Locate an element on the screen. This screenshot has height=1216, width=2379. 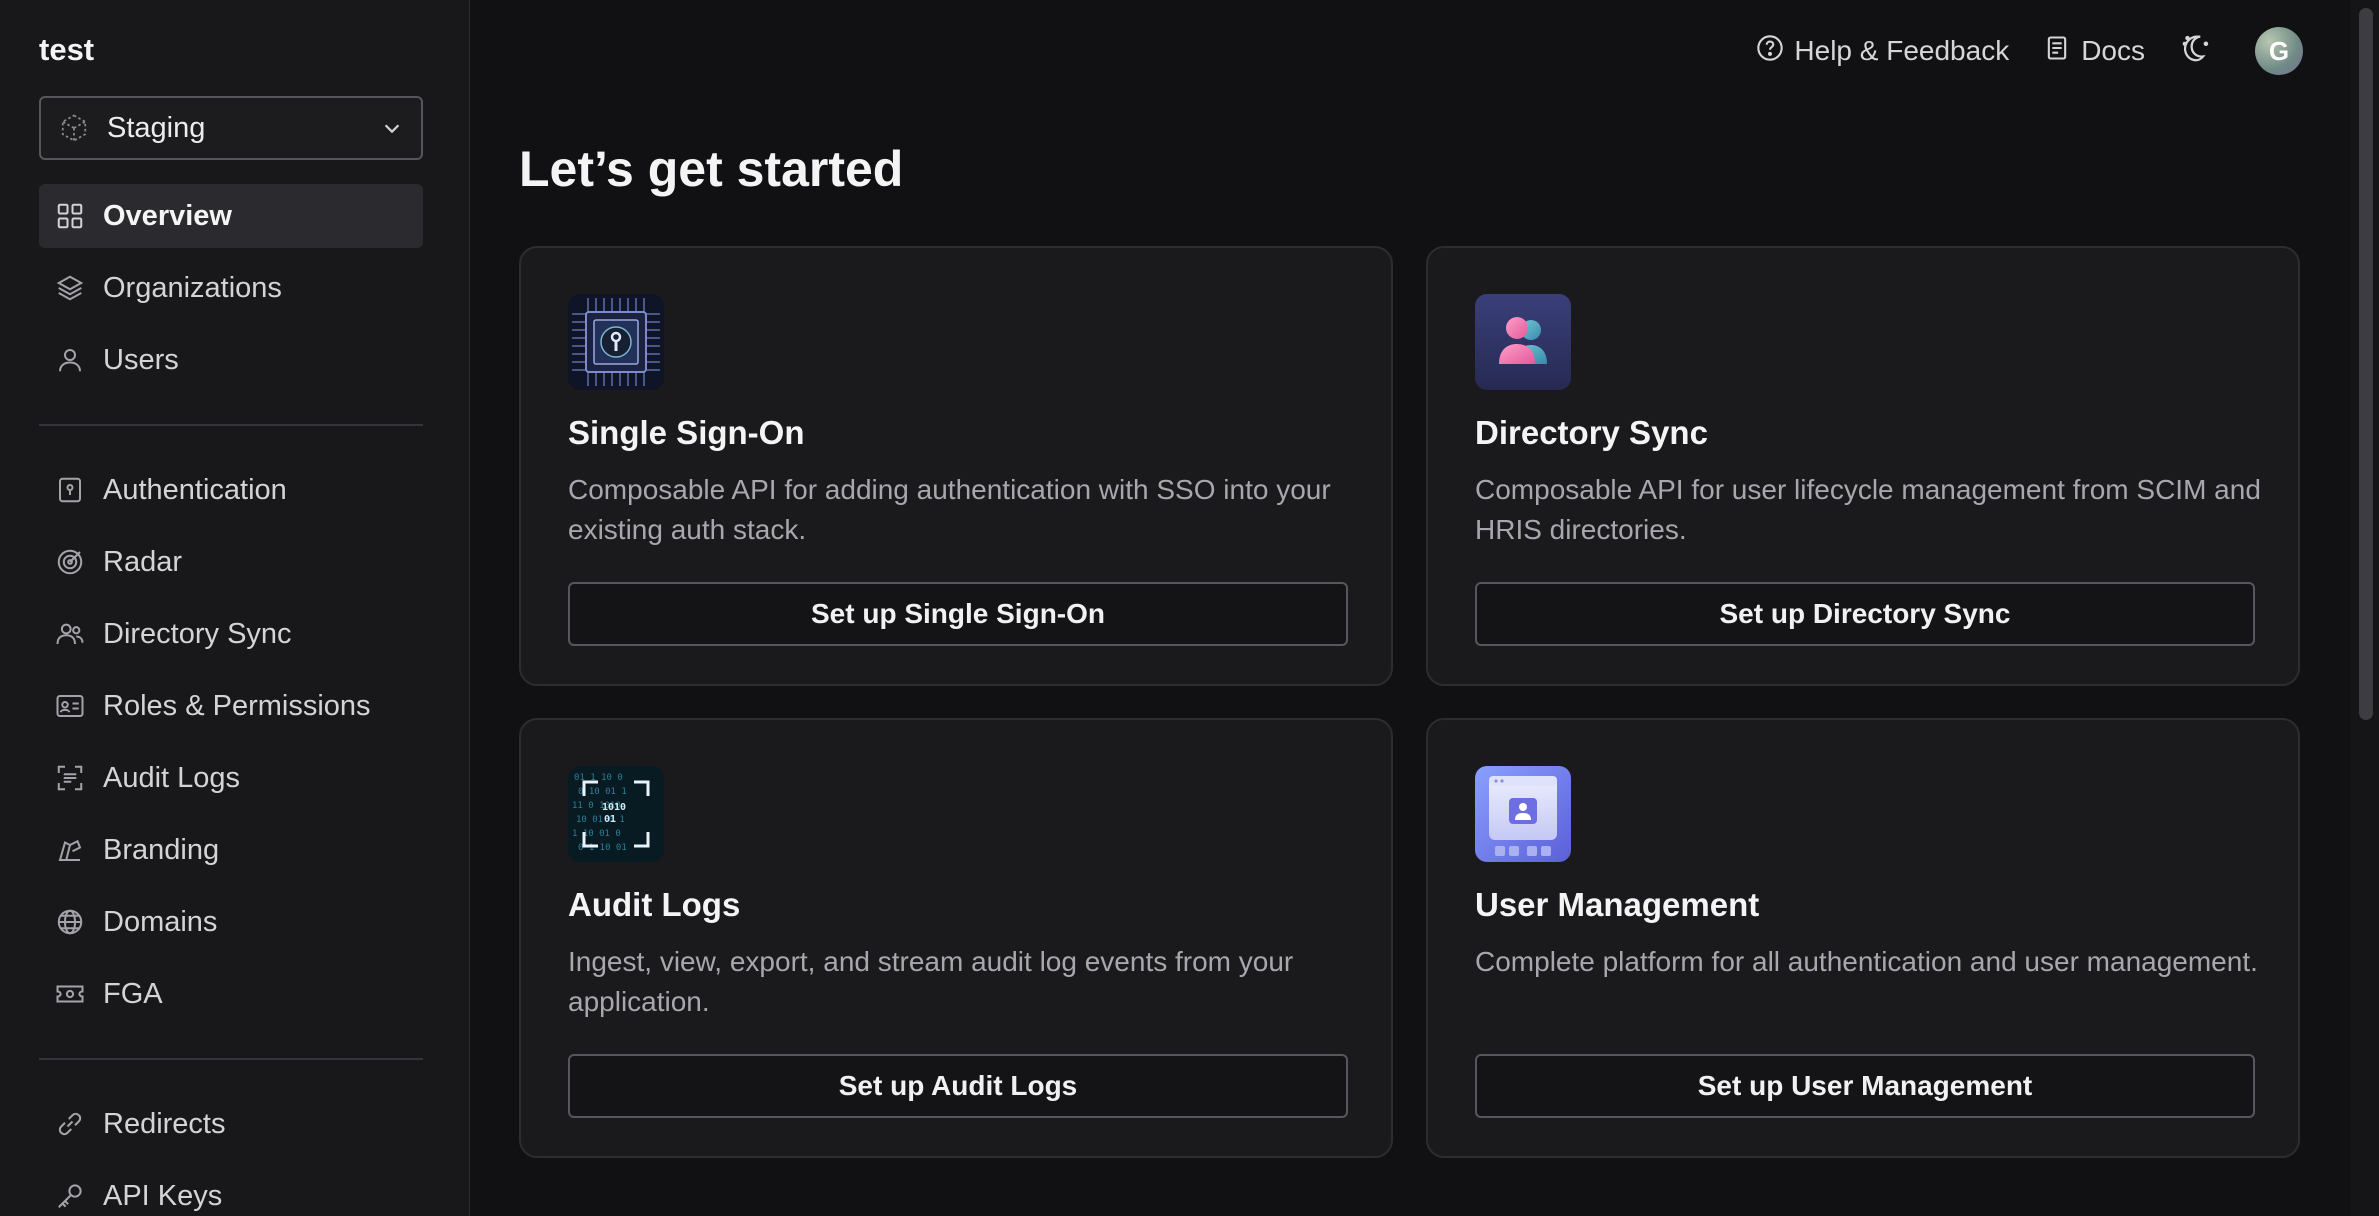
svg-text: 01 is located at coordinates (610, 819).